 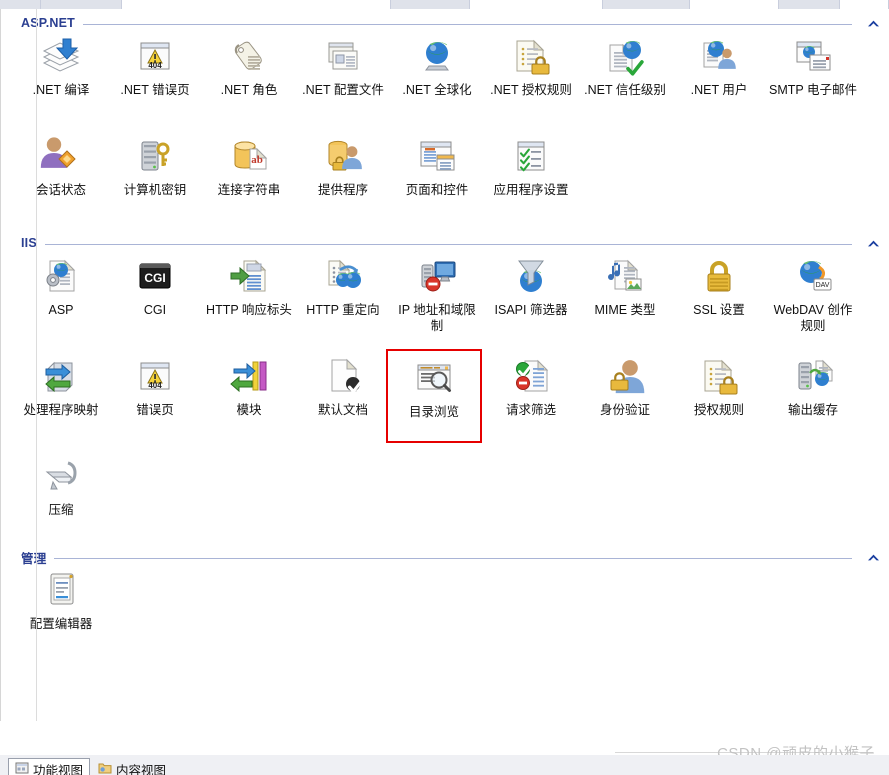 I want to click on authentication-icon, so click(x=625, y=377).